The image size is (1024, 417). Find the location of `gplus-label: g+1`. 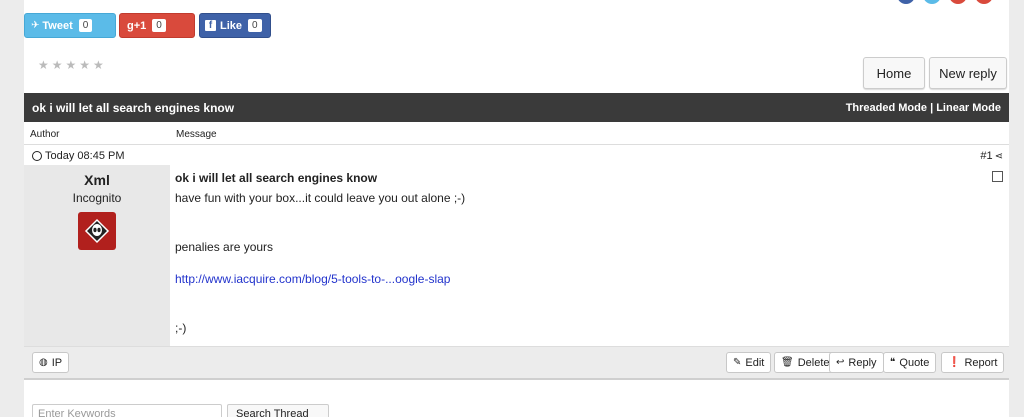

gplus-label: g+1 is located at coordinates (137, 25).